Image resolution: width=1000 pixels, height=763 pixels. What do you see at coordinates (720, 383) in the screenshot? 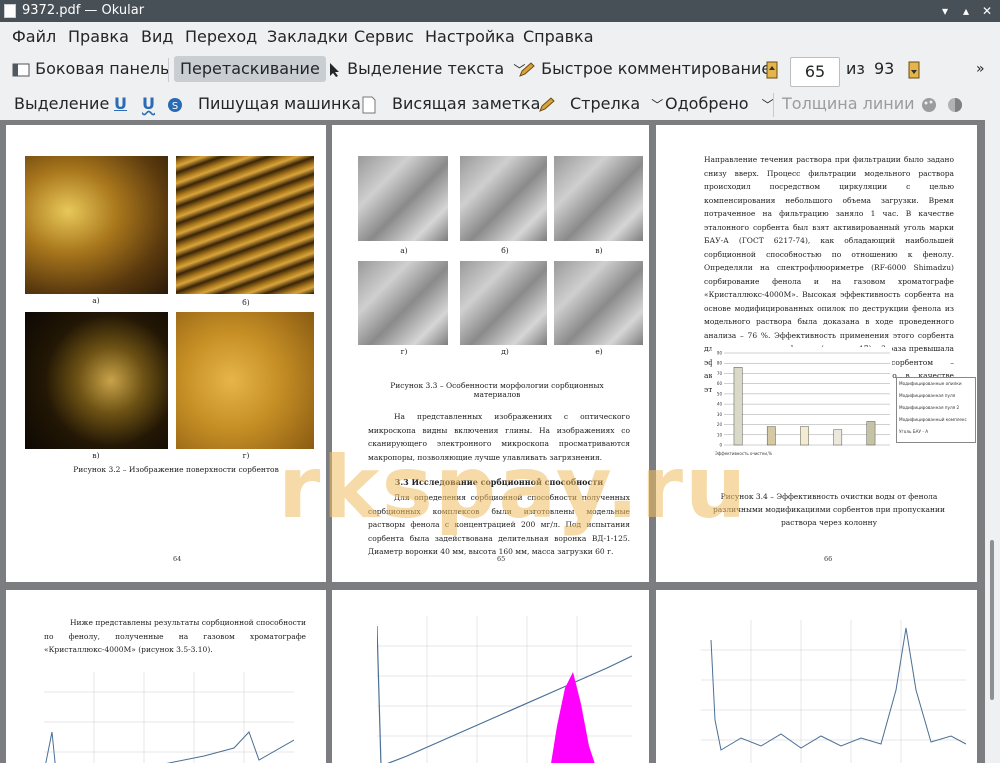
I see `y-tick-label: 60` at bounding box center [720, 383].